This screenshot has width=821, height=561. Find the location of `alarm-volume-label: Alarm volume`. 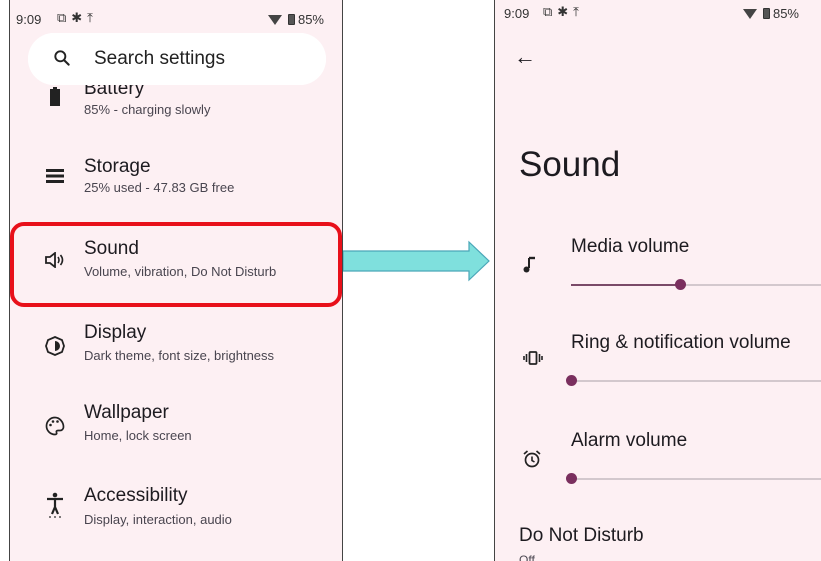

alarm-volume-label: Alarm volume is located at coordinates (629, 440).